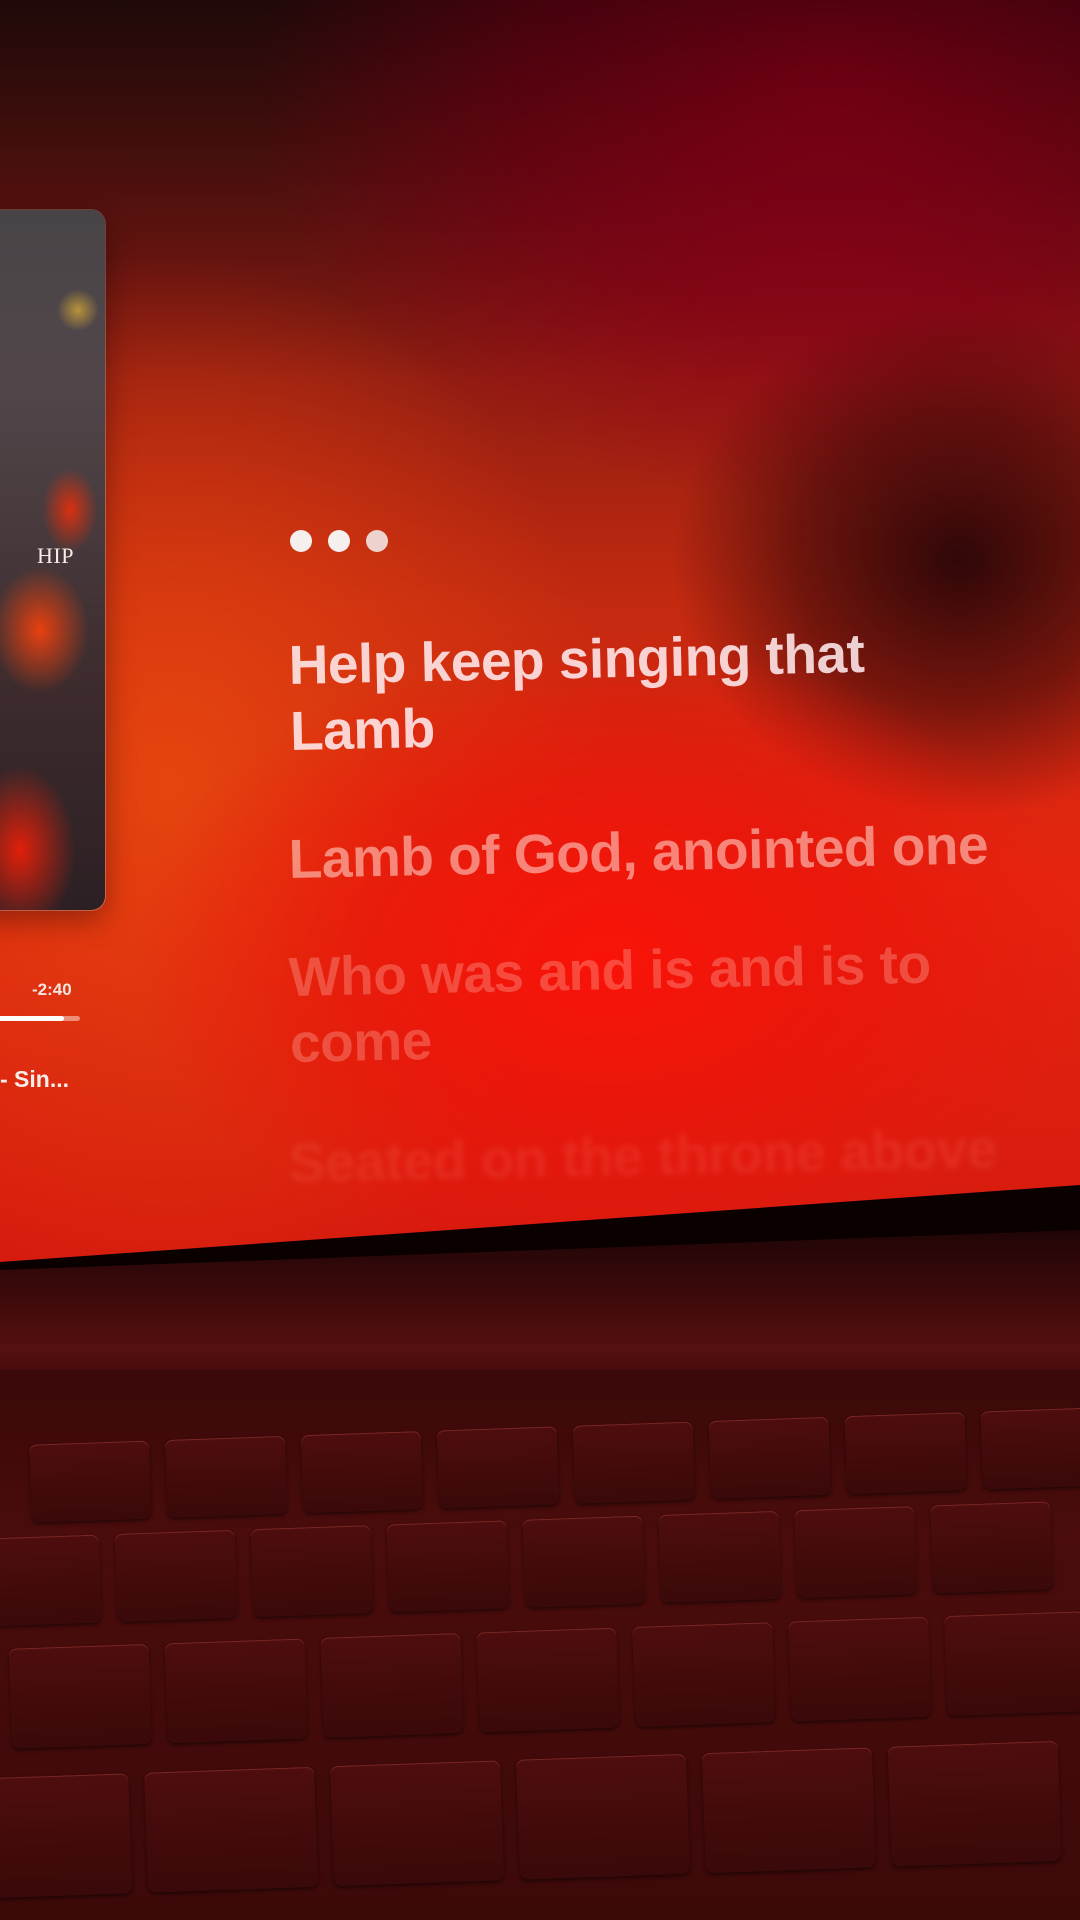 Image resolution: width=1080 pixels, height=1920 pixels. What do you see at coordinates (32, 1018) in the screenshot?
I see `progress-fill` at bounding box center [32, 1018].